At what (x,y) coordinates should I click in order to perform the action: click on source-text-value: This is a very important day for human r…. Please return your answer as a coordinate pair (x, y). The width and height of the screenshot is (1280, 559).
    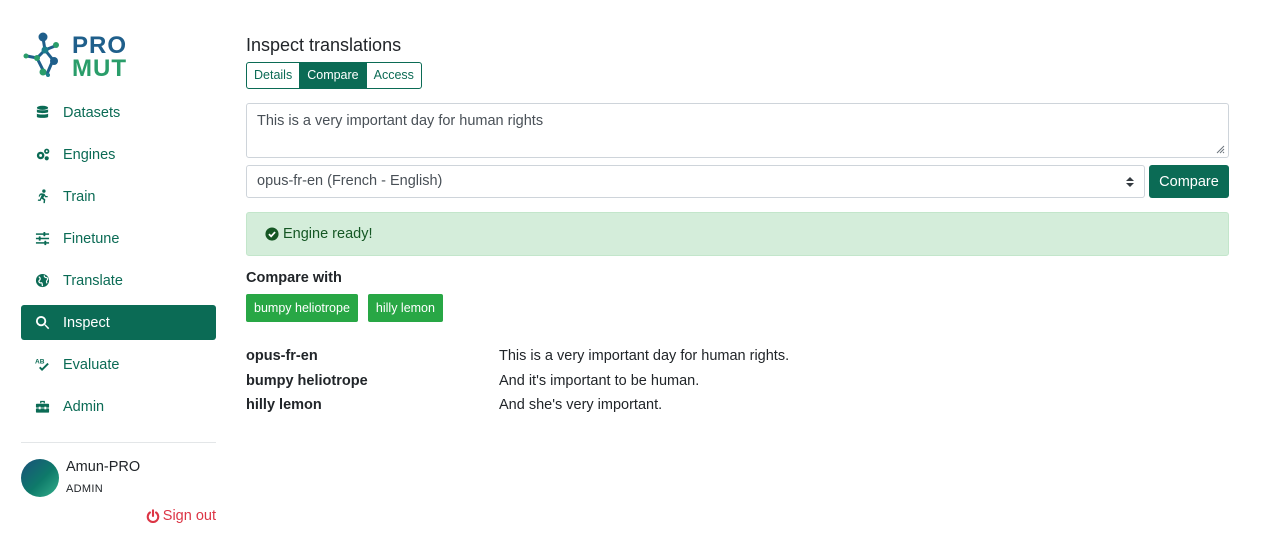
    Looking at the image, I should click on (400, 121).